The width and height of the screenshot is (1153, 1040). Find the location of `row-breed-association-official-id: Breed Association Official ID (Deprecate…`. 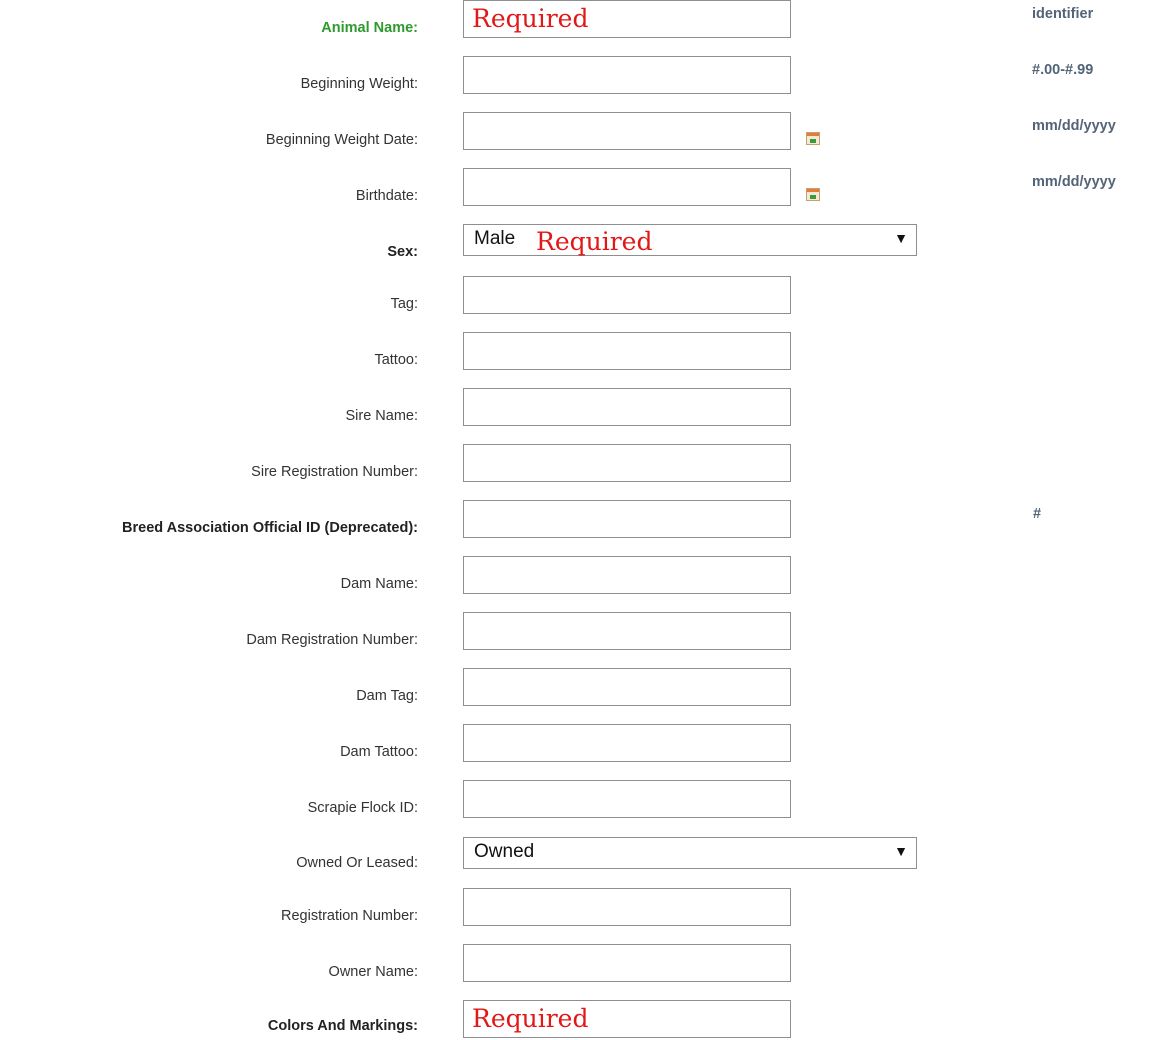

row-breed-association-official-id: Breed Association Official ID (Deprecate… is located at coordinates (576, 520).